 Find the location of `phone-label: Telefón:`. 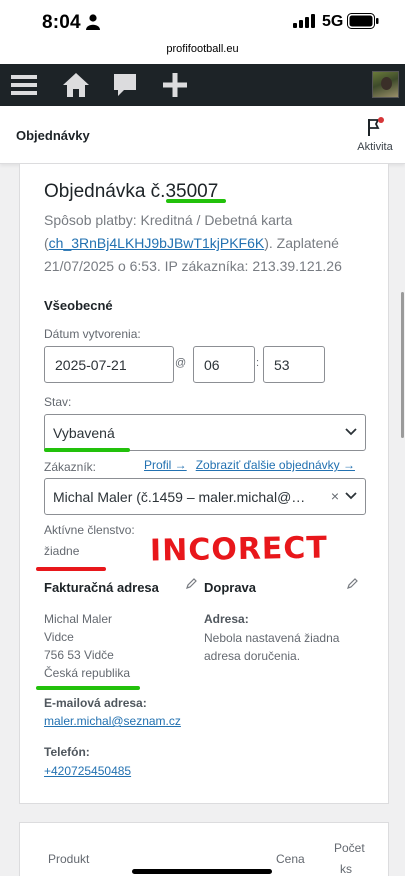

phone-label: Telefón: is located at coordinates (67, 752).